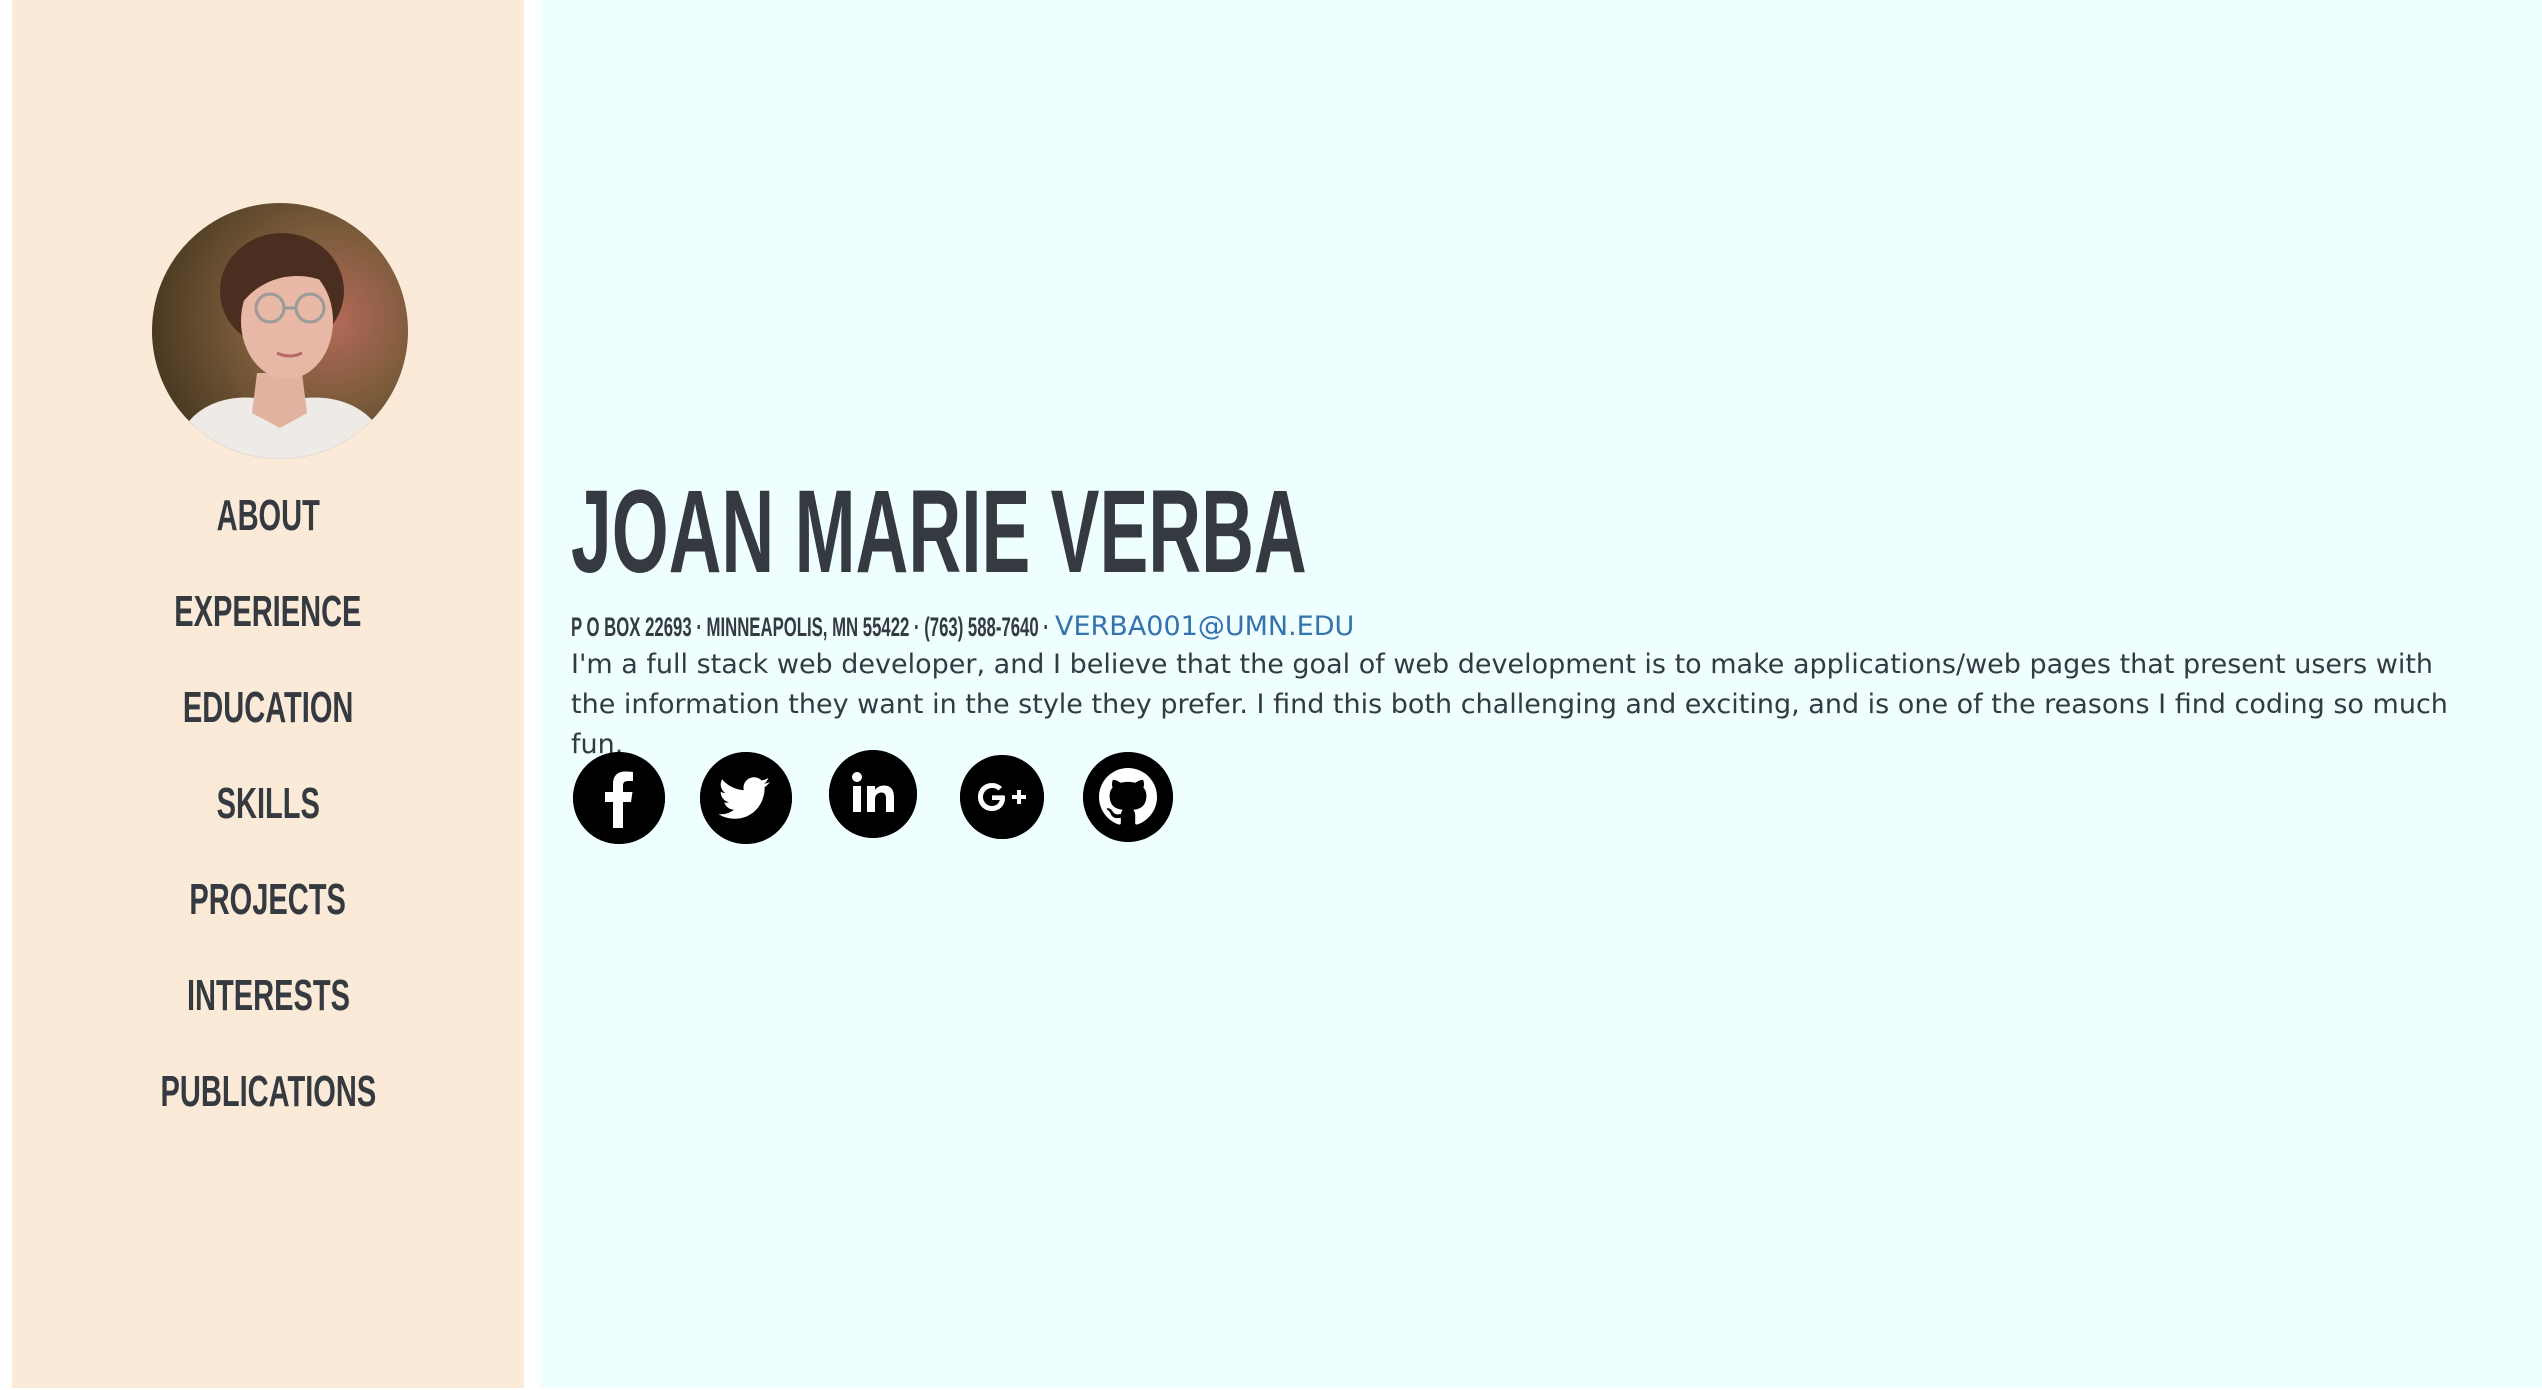 This screenshot has height=1390, width=2542. I want to click on nav-item-education: Education, so click(268, 708).